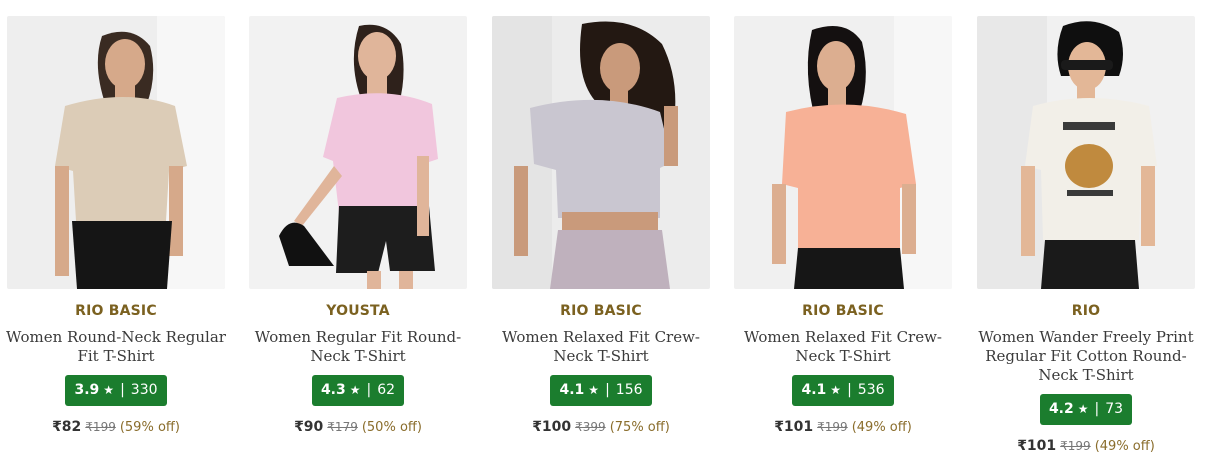 This screenshot has width=1207, height=462. Describe the element at coordinates (391, 427) in the screenshot. I see `discount-text: (50% off)` at that location.